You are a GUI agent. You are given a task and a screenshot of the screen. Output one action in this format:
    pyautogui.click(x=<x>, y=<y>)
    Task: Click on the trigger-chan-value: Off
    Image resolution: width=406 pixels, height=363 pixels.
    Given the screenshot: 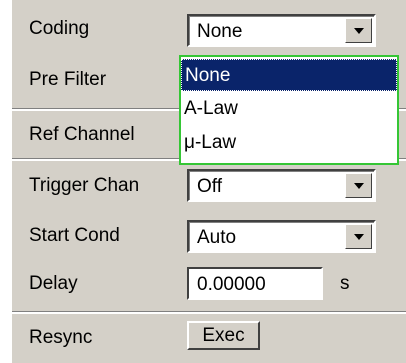 What is the action you would take?
    pyautogui.click(x=209, y=186)
    